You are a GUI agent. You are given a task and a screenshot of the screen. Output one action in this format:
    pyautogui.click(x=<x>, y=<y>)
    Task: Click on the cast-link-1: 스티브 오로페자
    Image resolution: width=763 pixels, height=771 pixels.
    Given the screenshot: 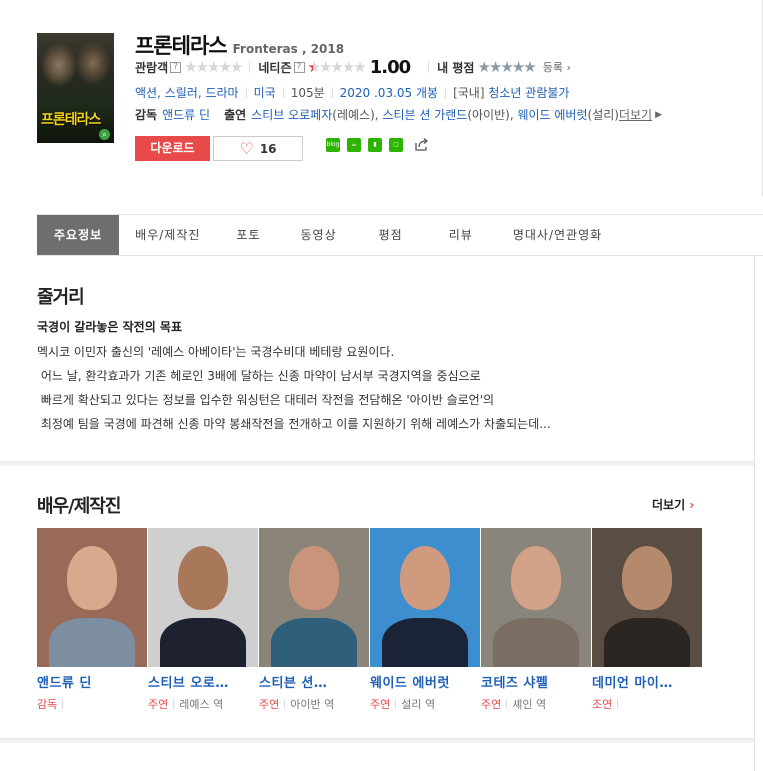 What is the action you would take?
    pyautogui.click(x=291, y=114)
    